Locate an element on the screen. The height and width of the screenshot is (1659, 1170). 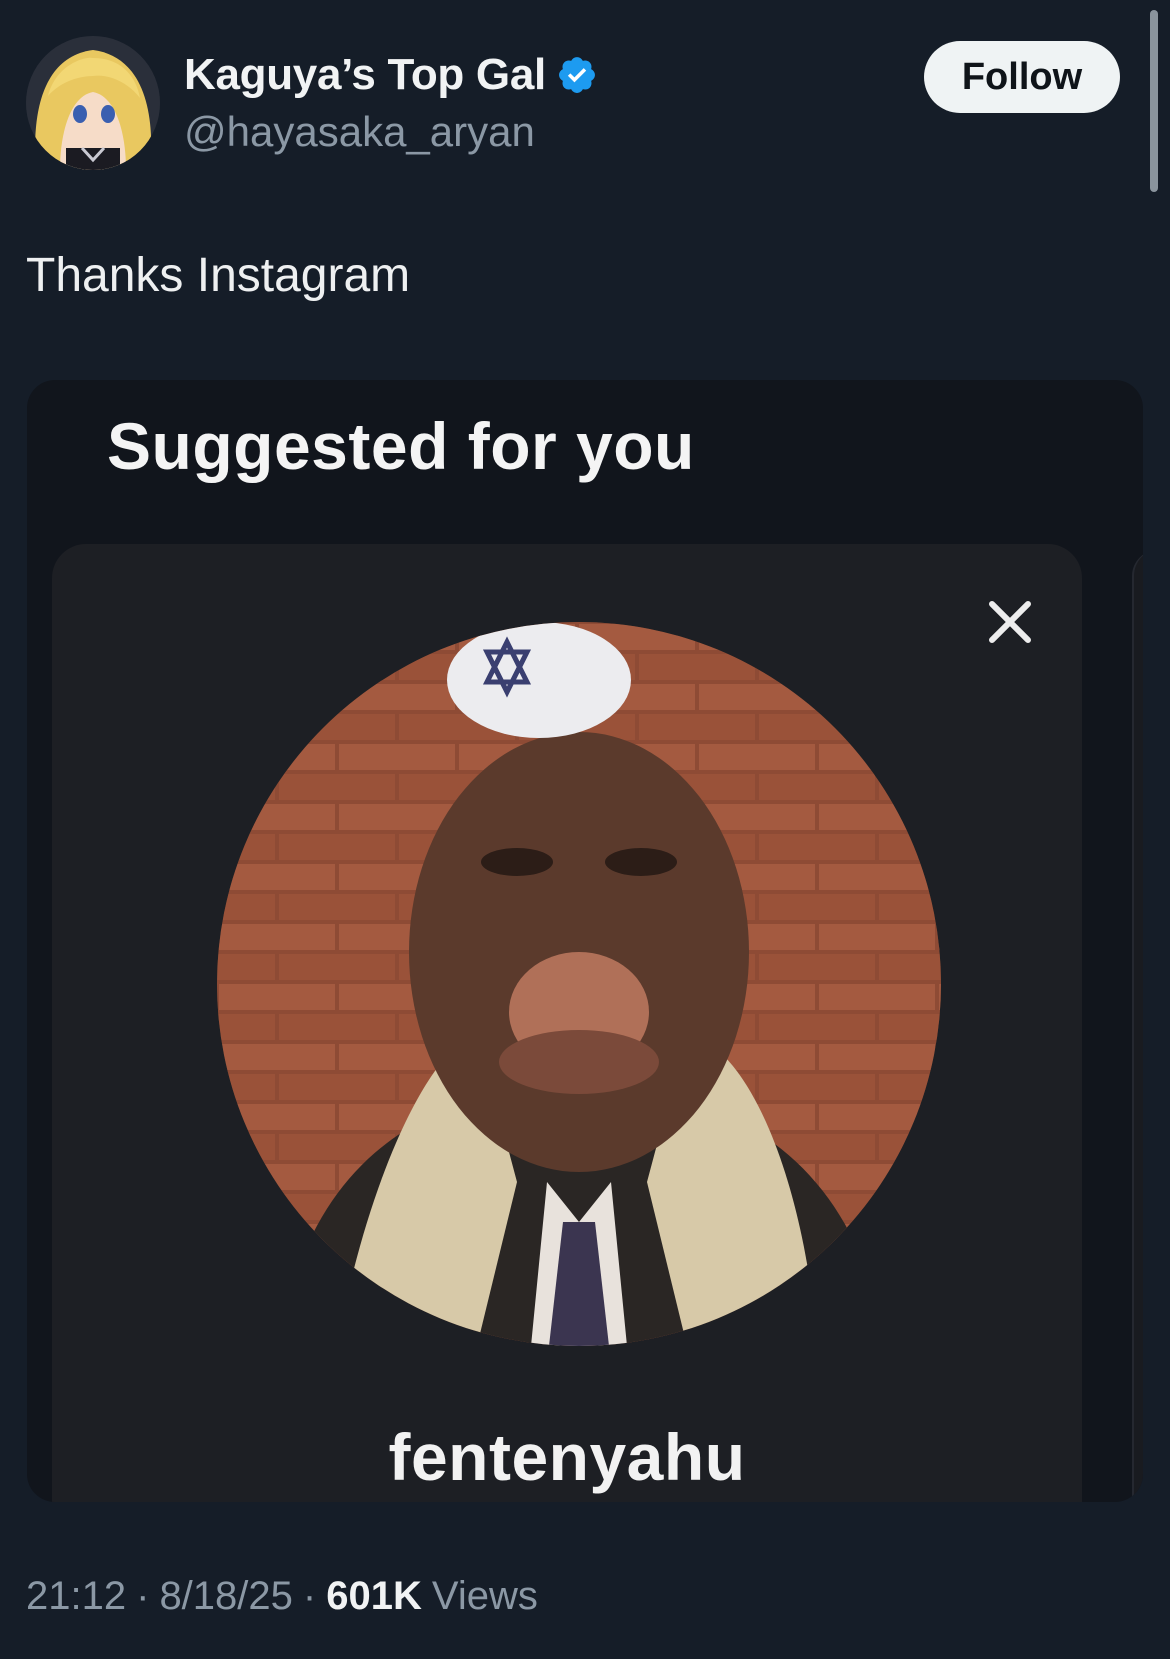
author-handle: @hayasaka_aryan is located at coordinates (359, 132).